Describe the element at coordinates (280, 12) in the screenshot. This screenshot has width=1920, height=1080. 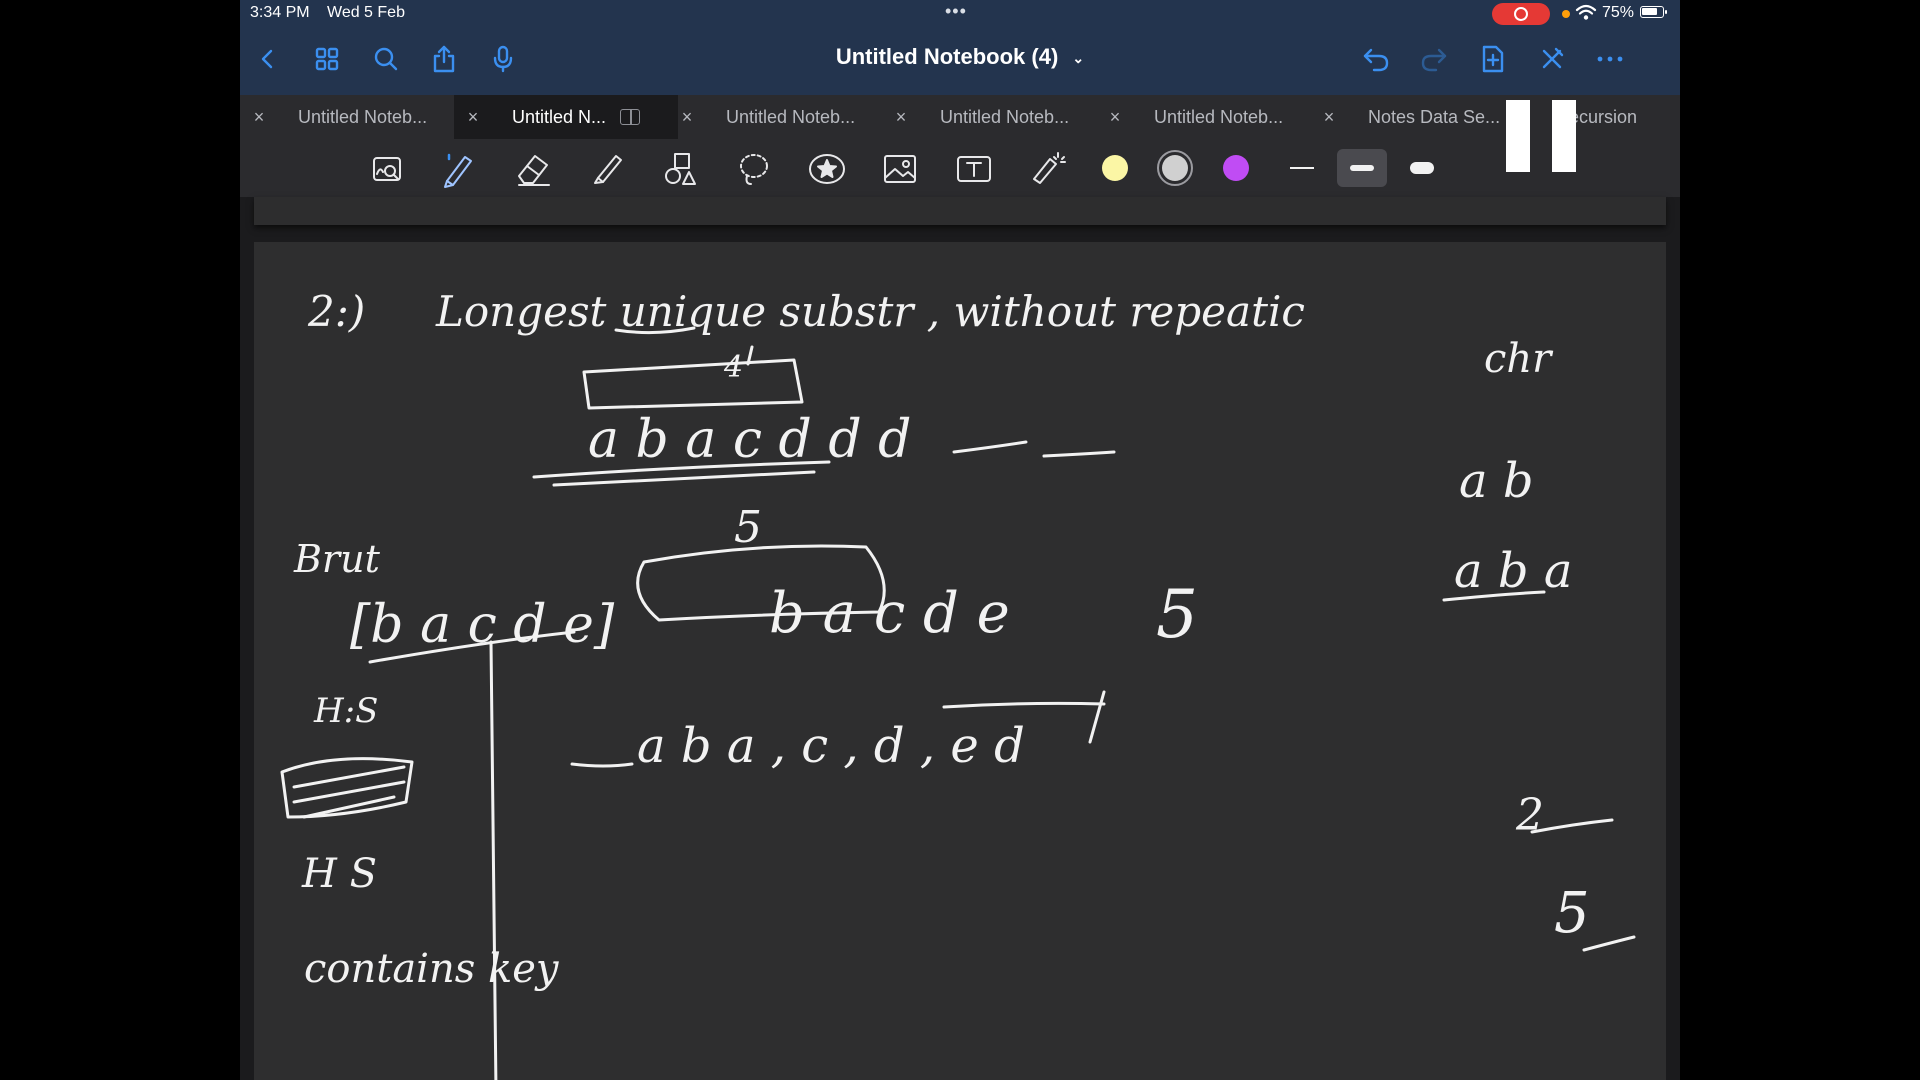
I see `status-time: 3:34 PM` at that location.